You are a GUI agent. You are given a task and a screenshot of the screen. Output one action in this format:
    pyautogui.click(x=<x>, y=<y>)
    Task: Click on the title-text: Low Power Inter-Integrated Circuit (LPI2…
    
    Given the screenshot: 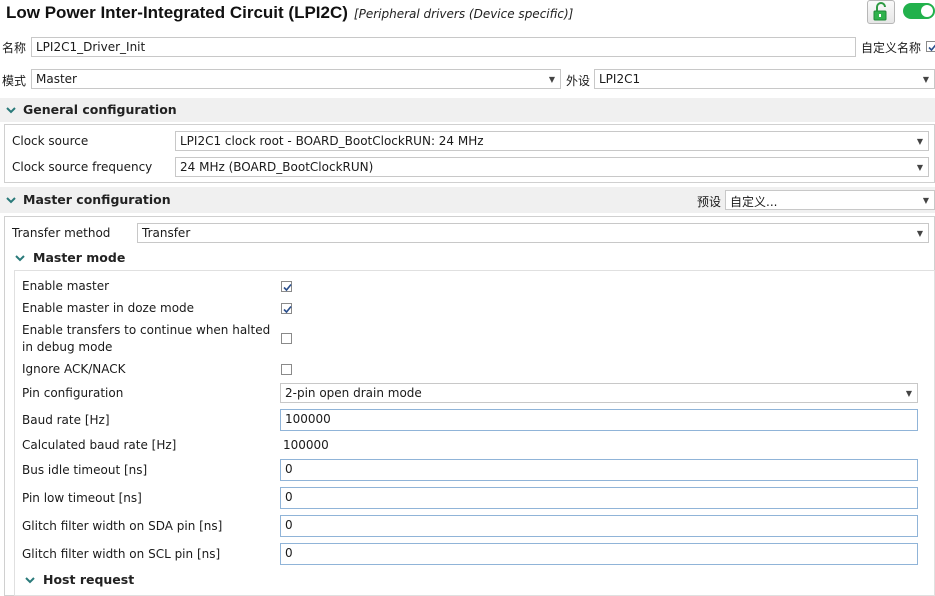 What is the action you would take?
    pyautogui.click(x=177, y=12)
    